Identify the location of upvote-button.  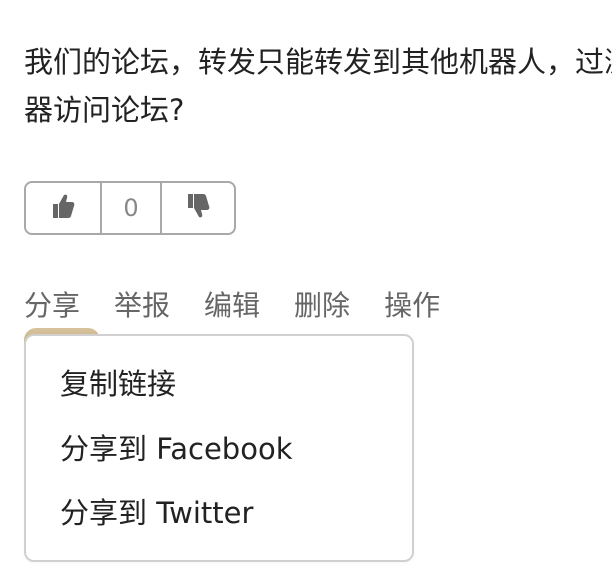
(64, 208).